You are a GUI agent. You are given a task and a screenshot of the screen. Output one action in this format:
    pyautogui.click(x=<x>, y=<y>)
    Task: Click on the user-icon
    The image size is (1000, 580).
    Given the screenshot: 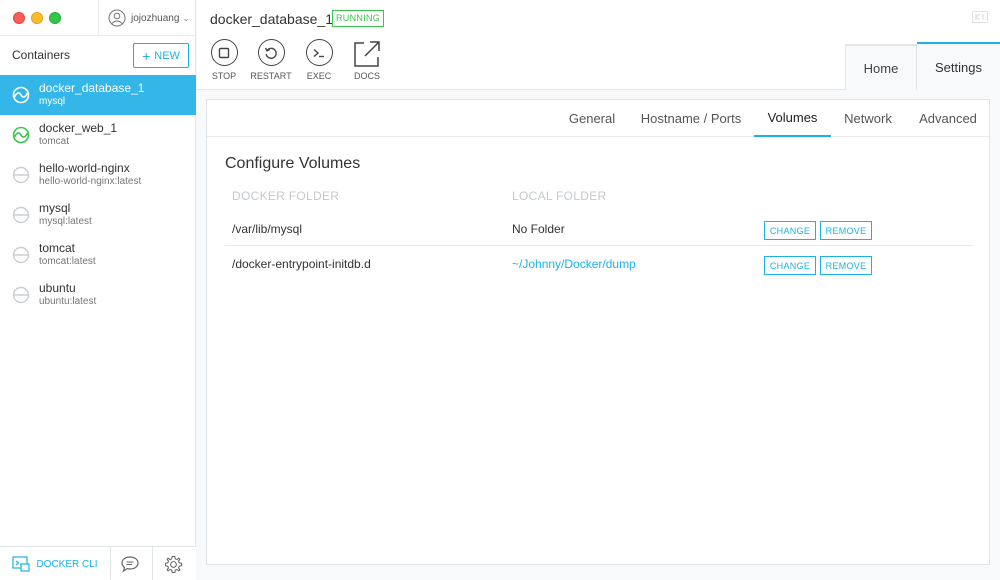 What is the action you would take?
    pyautogui.click(x=117, y=18)
    